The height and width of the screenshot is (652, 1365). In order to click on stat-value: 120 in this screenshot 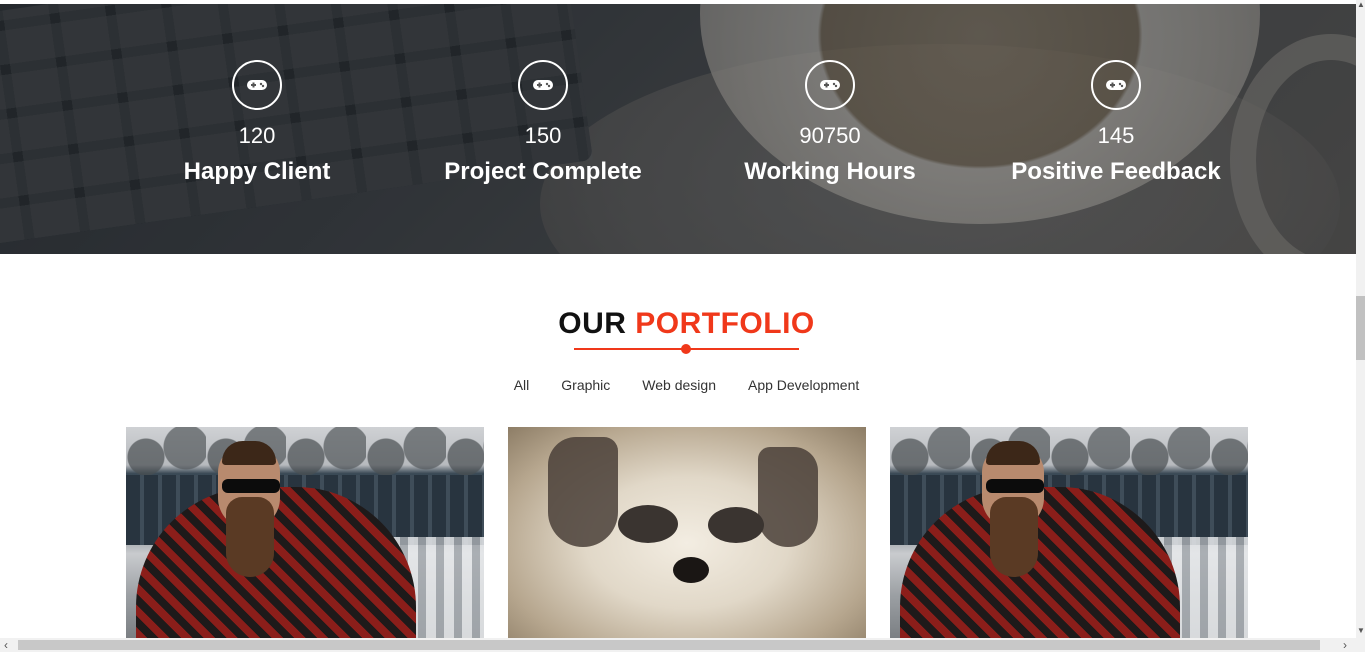, I will do `click(257, 135)`.